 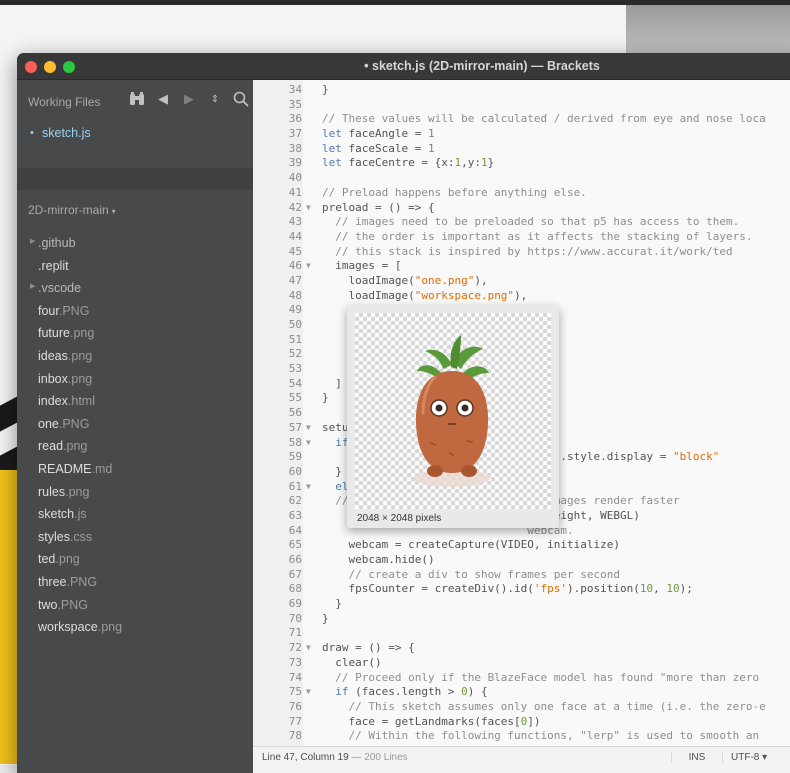 I want to click on tree-file: rules.png, so click(x=135, y=493).